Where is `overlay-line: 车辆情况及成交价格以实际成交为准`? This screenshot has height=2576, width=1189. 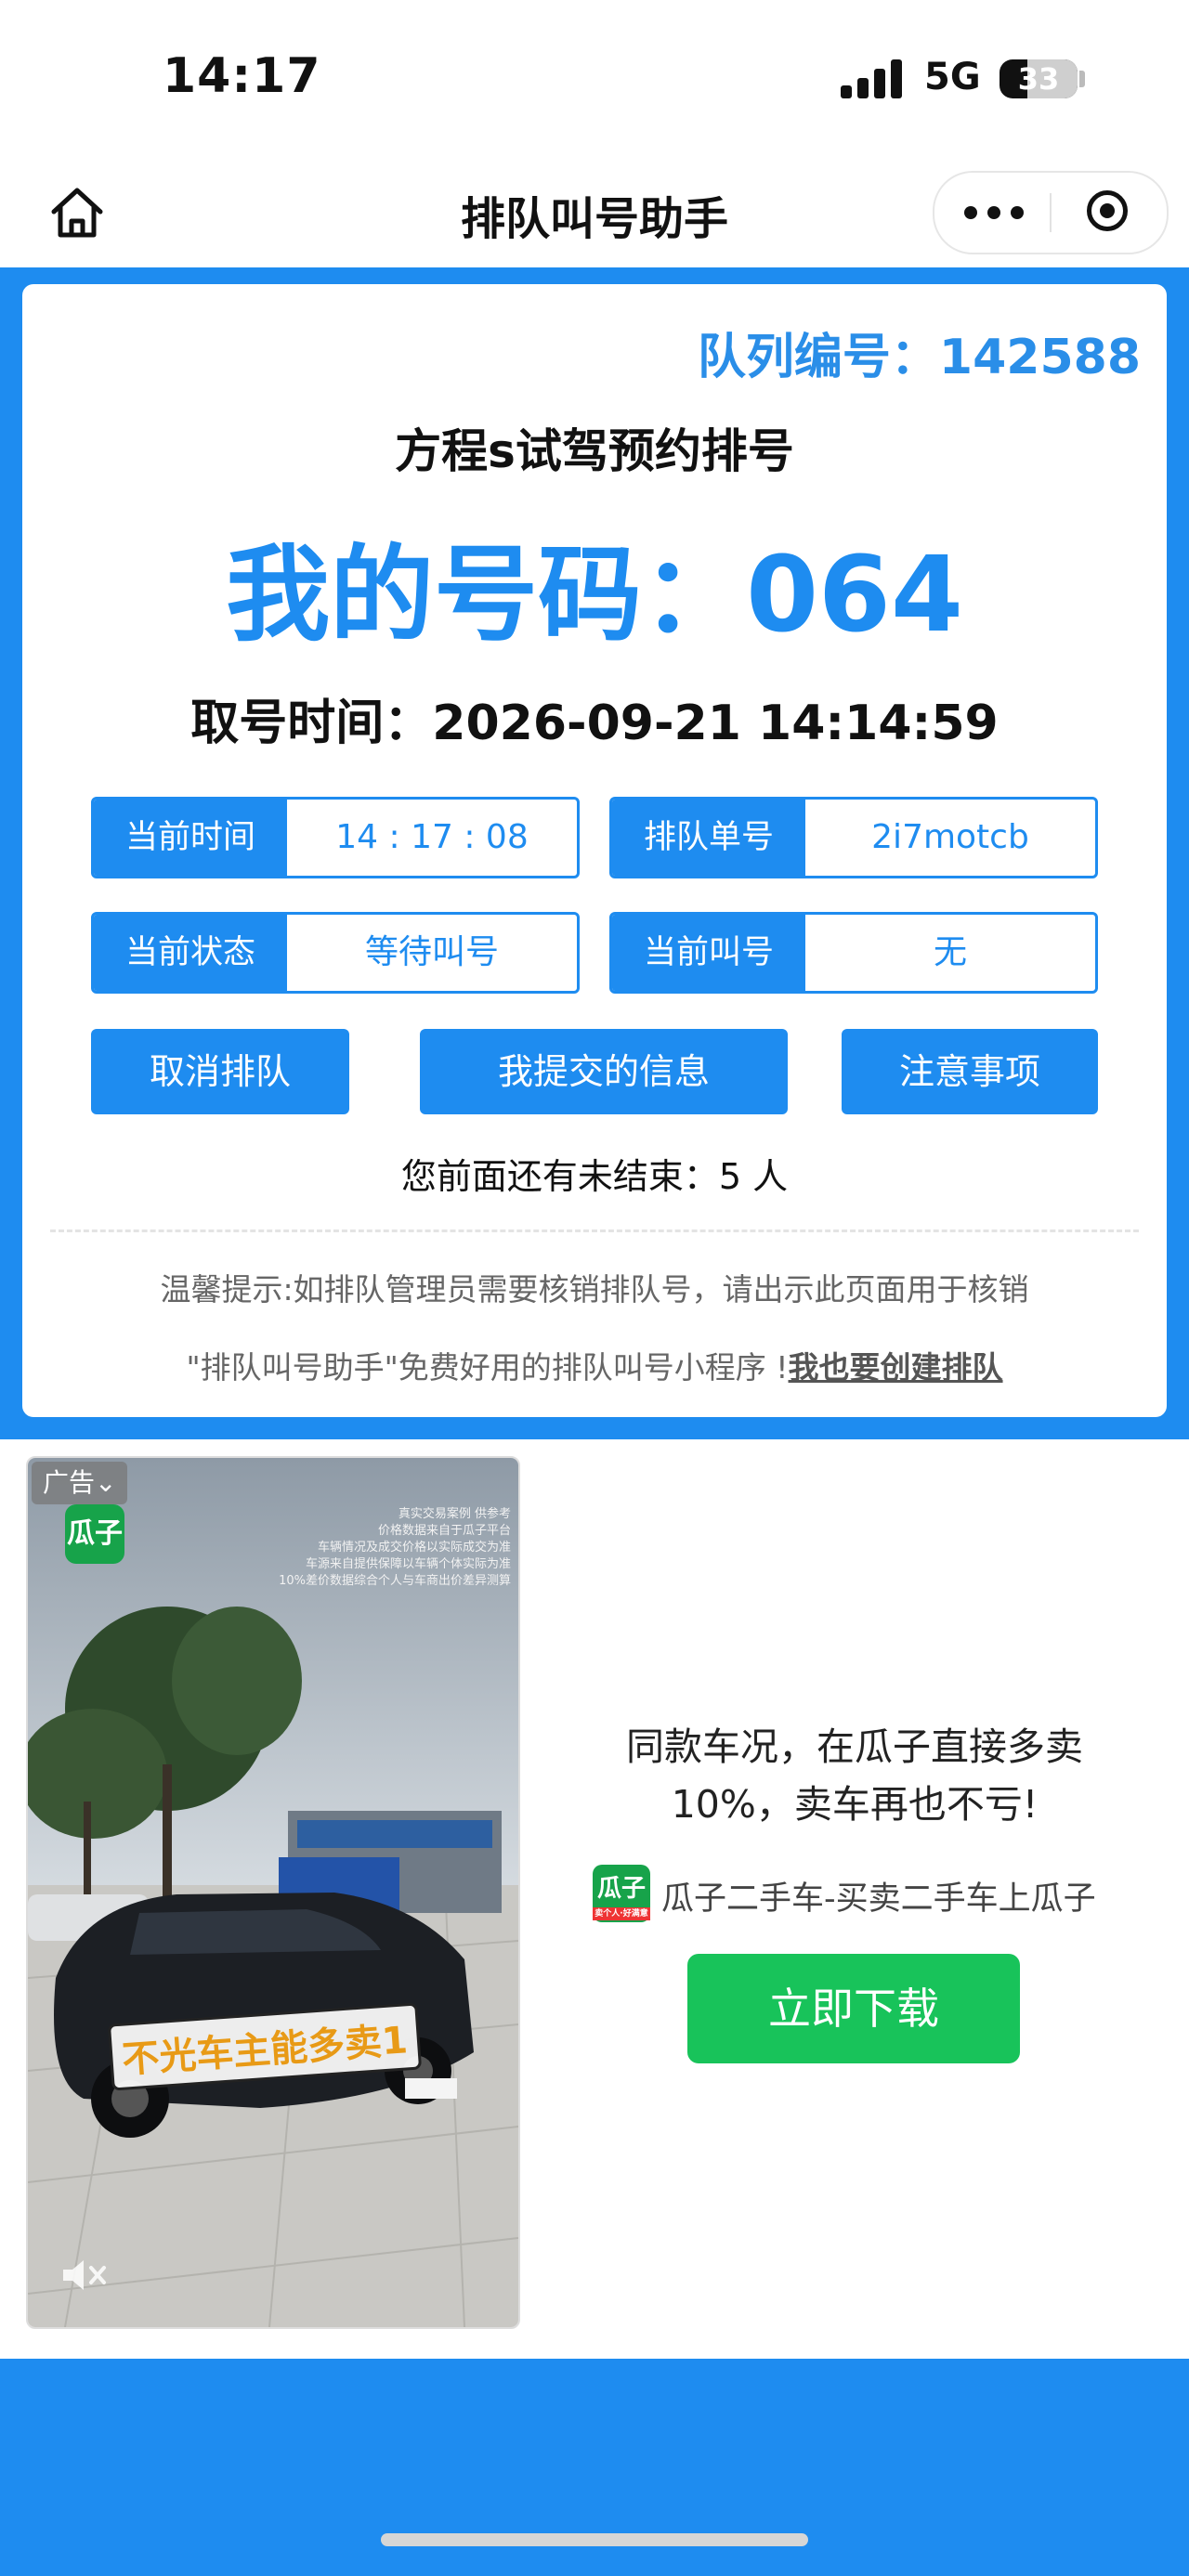
overlay-line: 车辆情况及成交价格以实际成交为准 is located at coordinates (414, 1548).